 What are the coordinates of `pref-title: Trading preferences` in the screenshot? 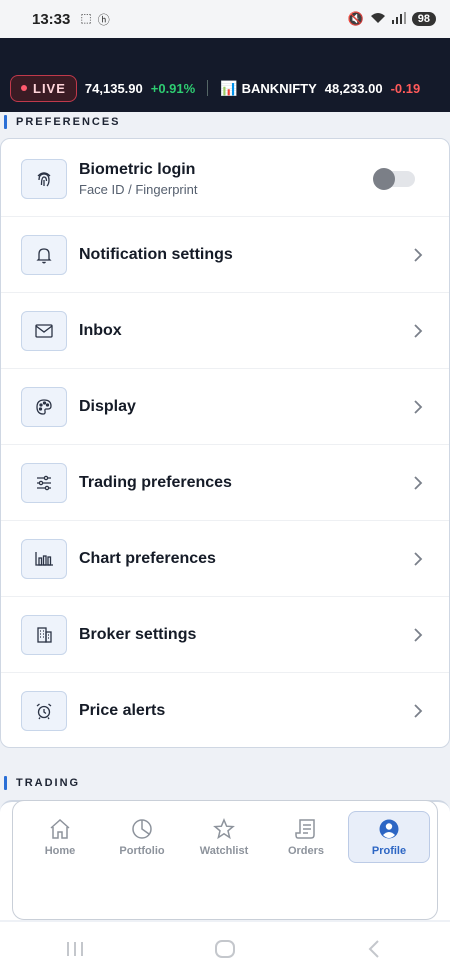 It's located at (155, 482).